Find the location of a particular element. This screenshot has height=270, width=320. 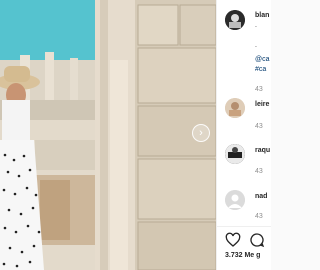

caption-line-2: . is located at coordinates (256, 45).